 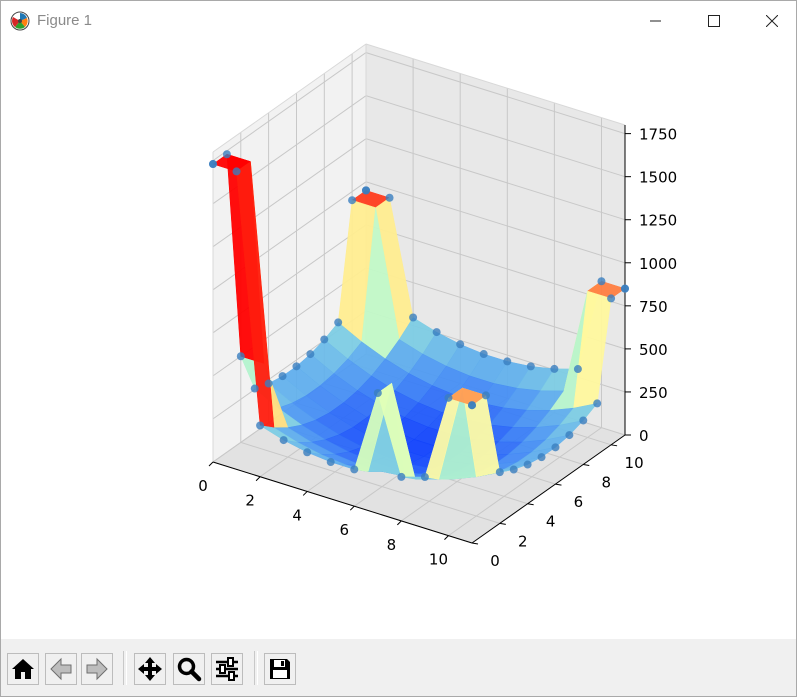 I want to click on z-tick-label: 1750, so click(x=658, y=135).